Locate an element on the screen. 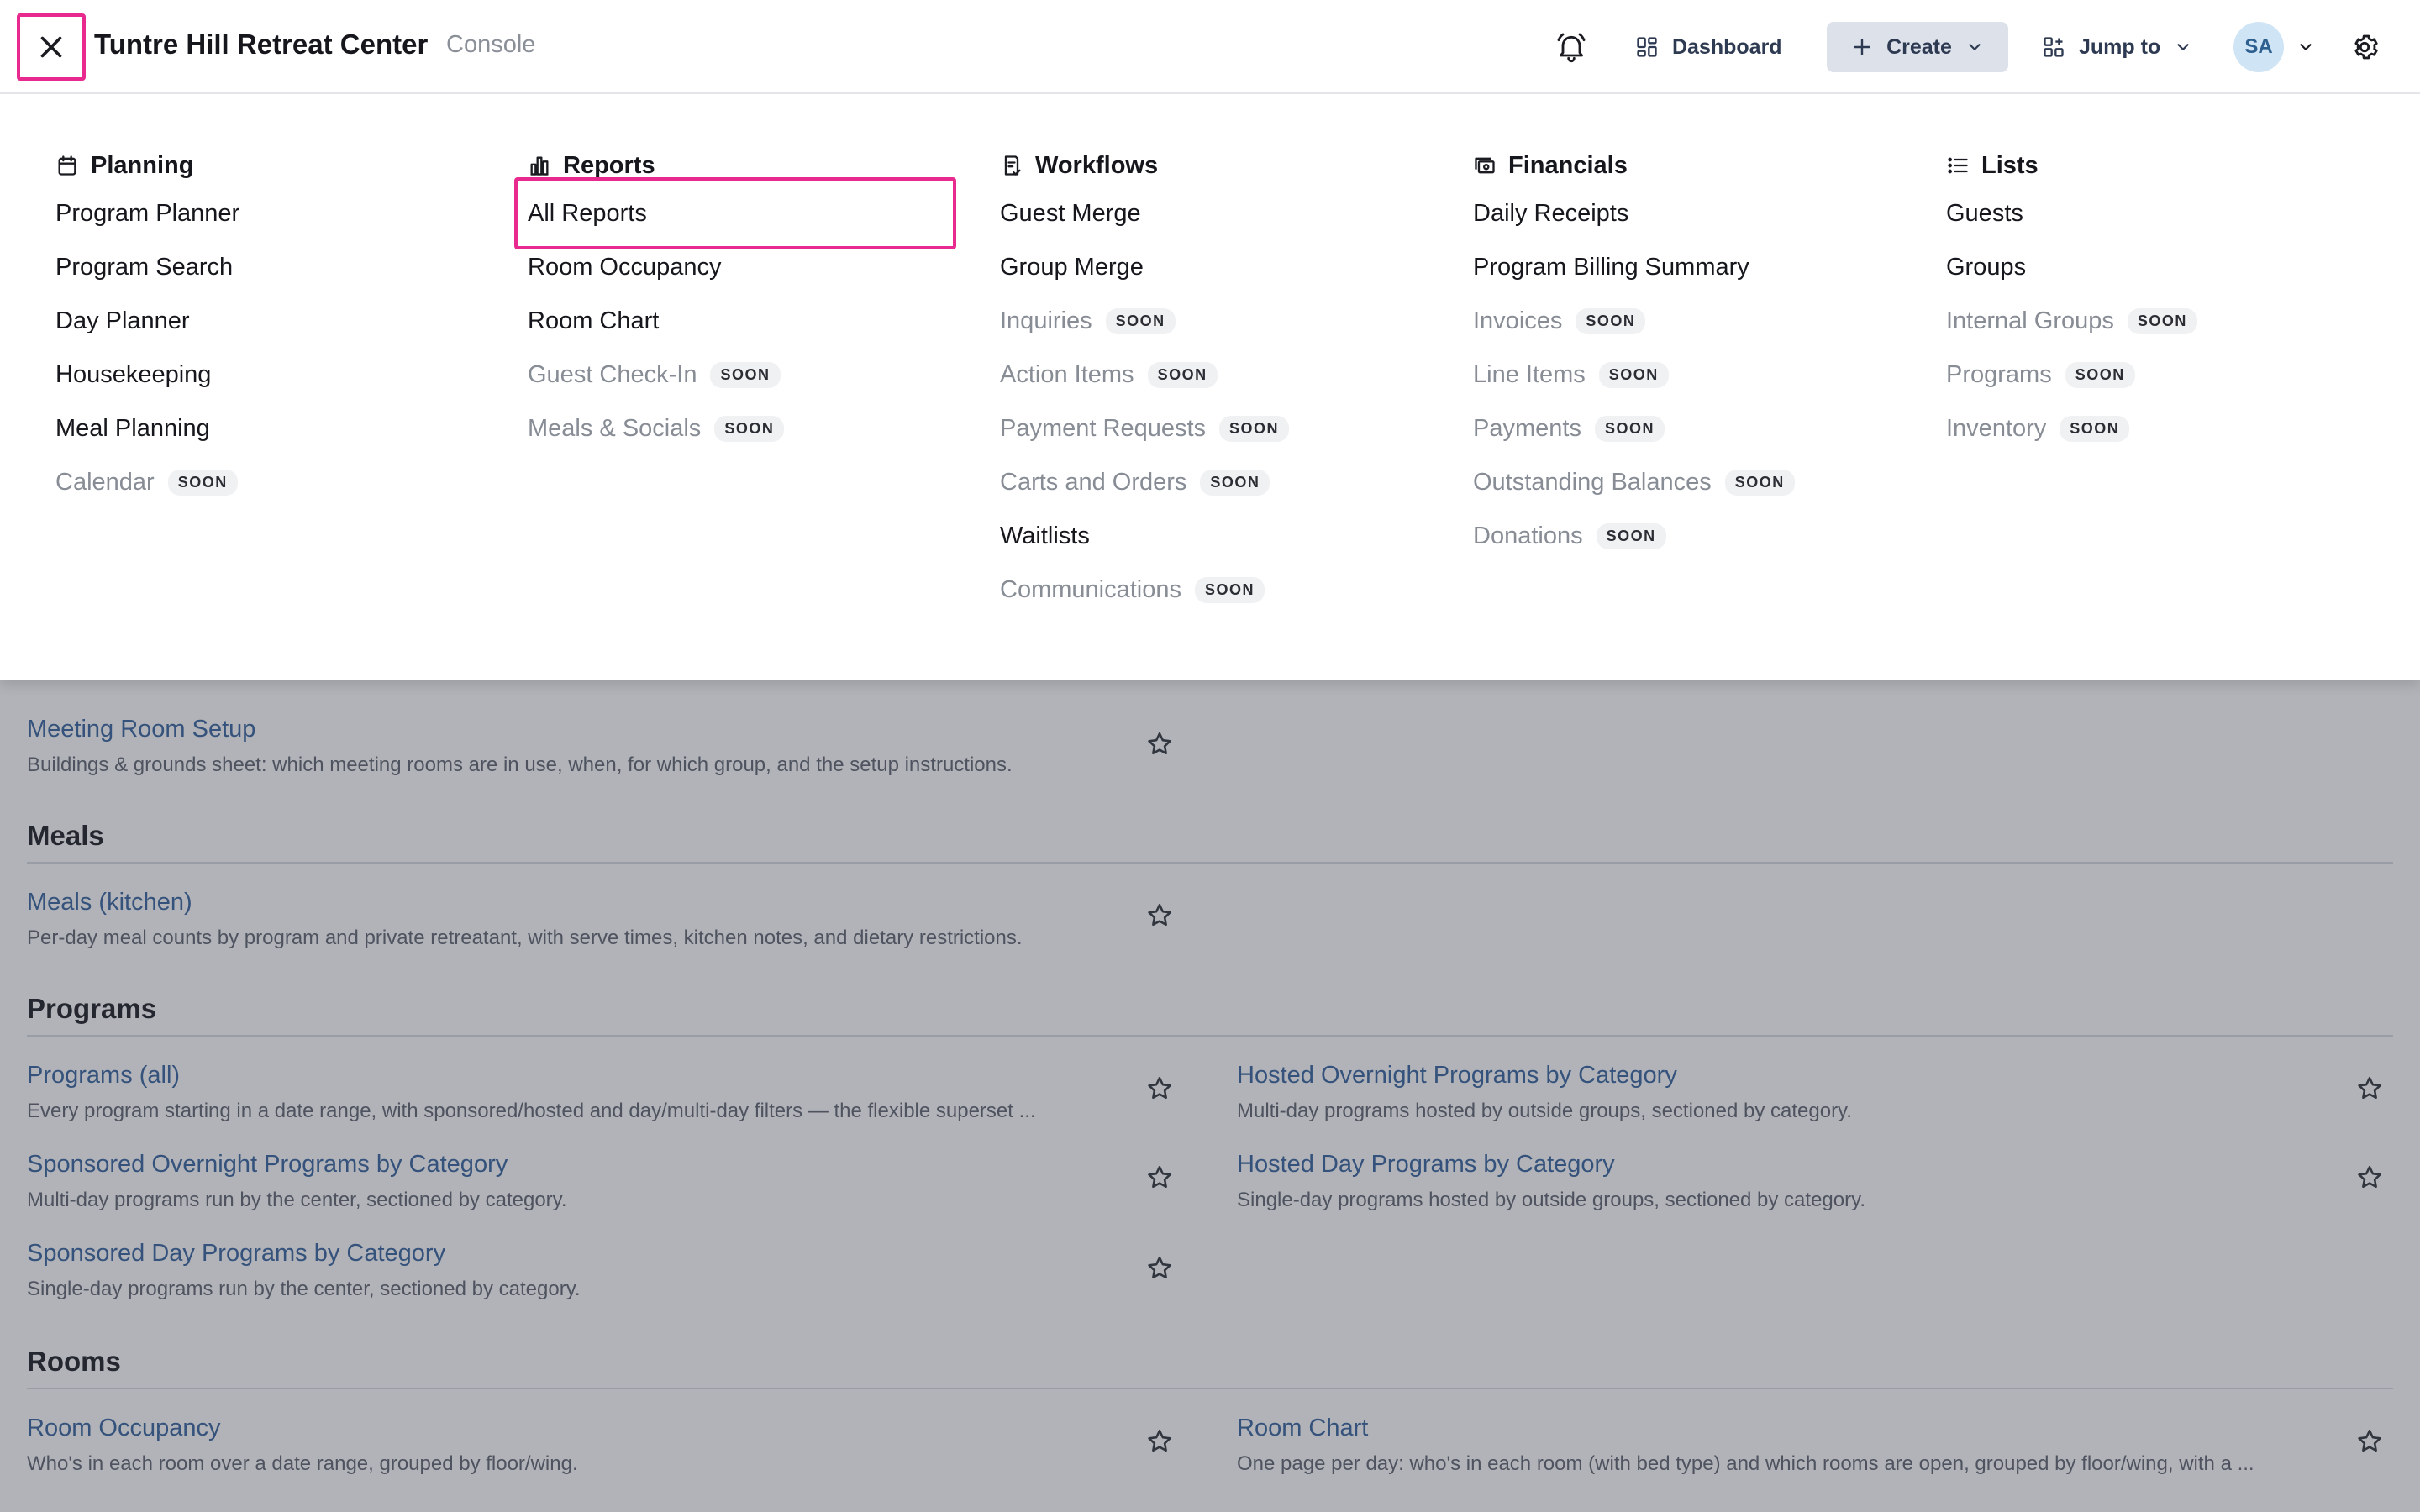  menu-item-donations: Donations SOON is located at coordinates (1691, 536).